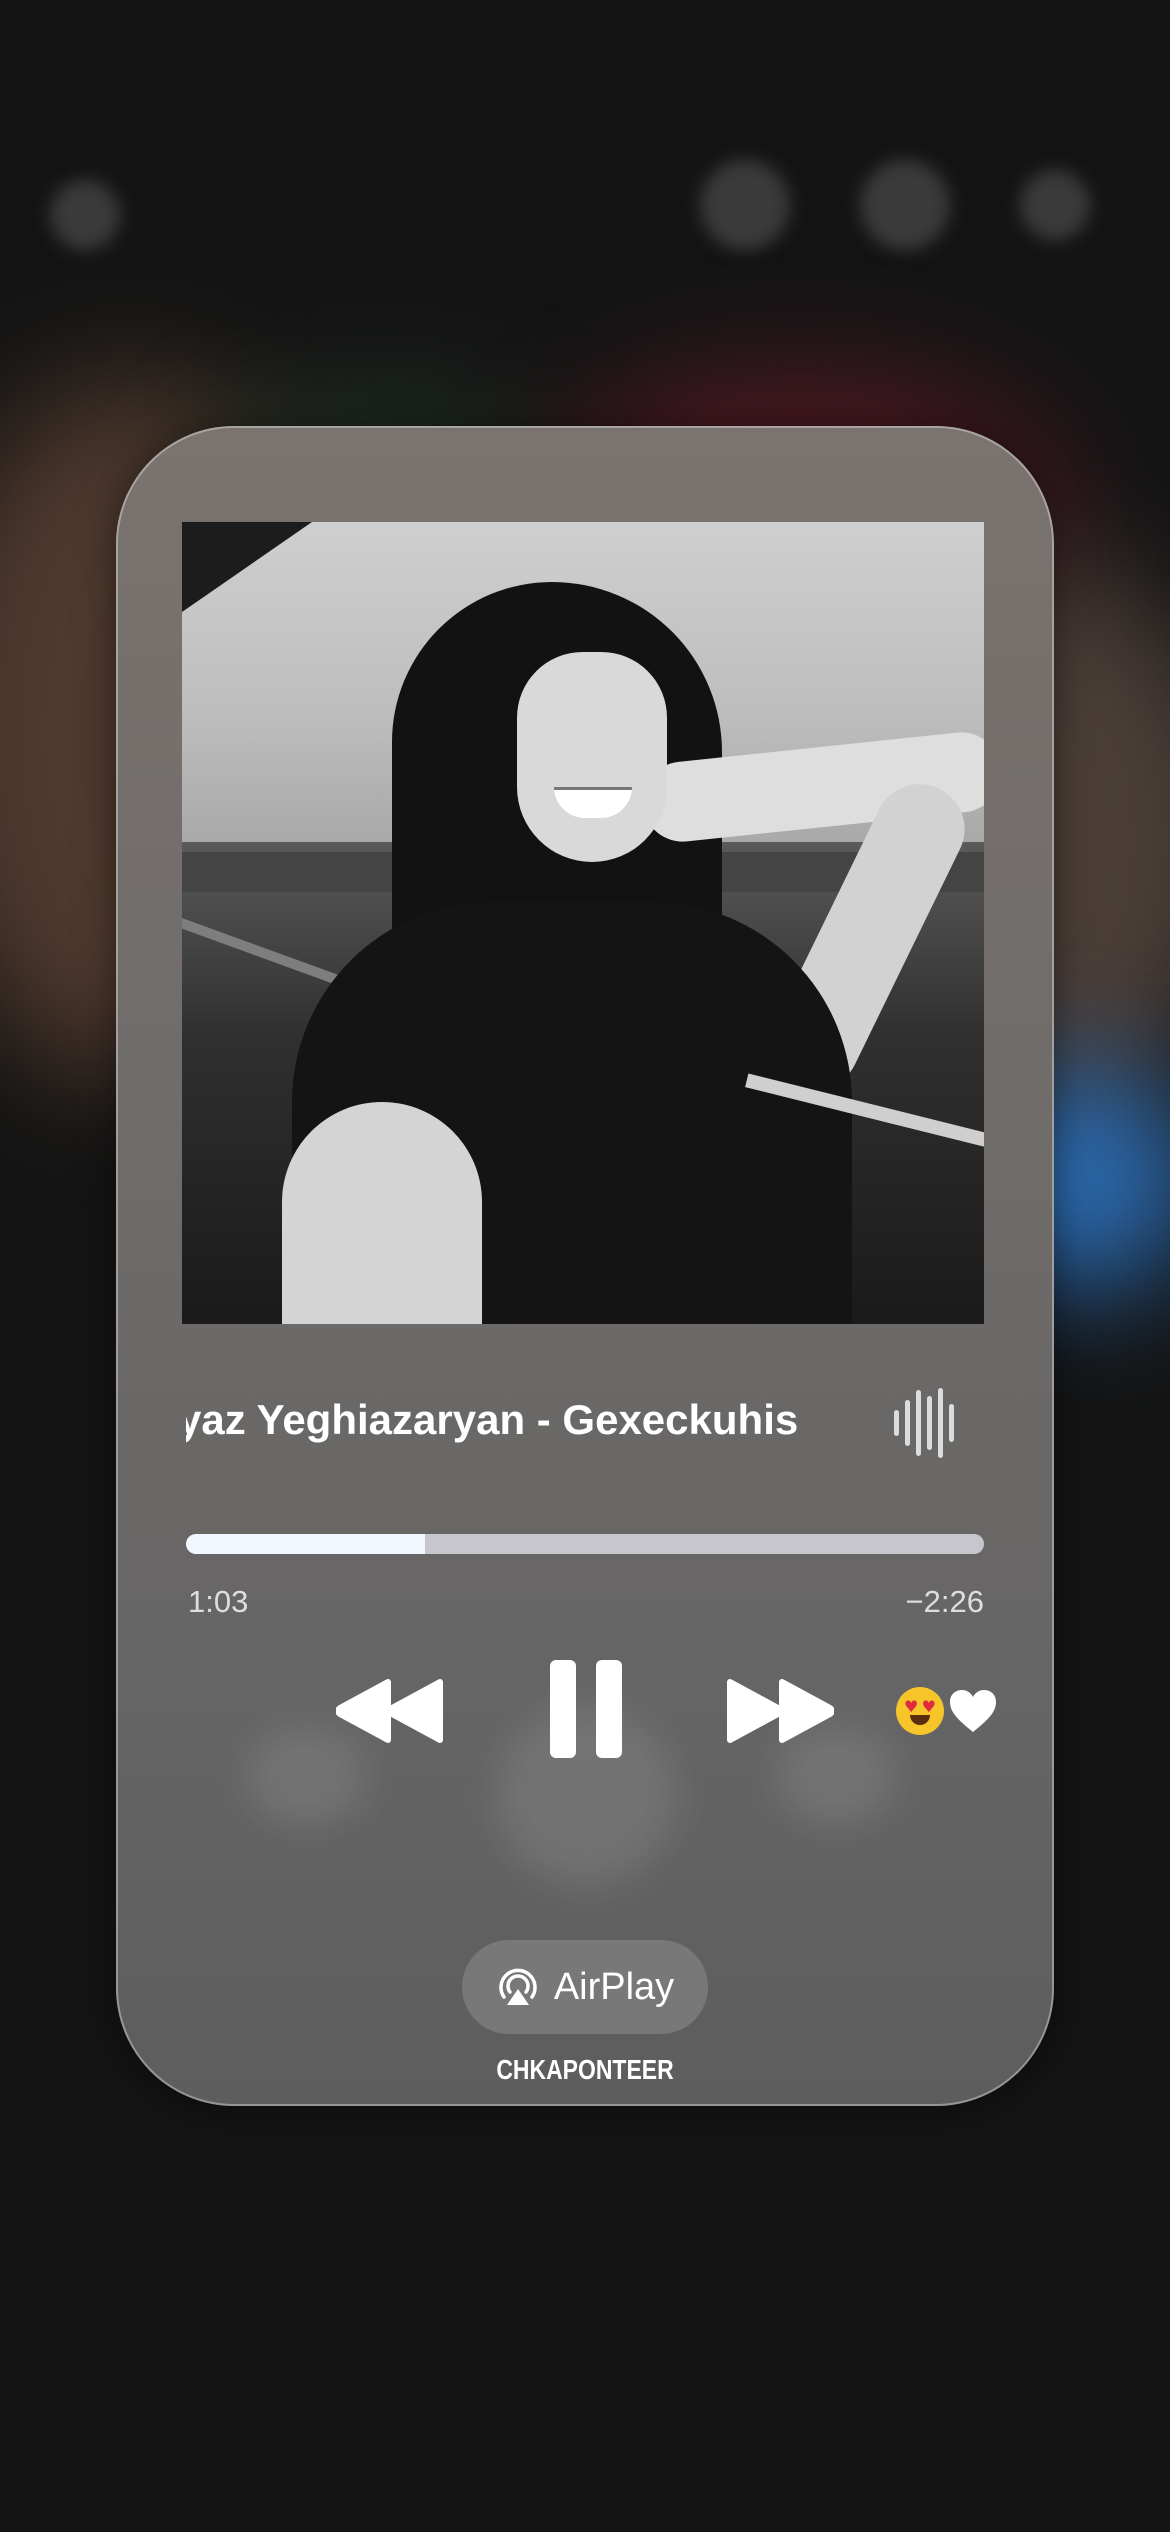 This screenshot has height=2532, width=1170. I want to click on track-title-marquee: yaz Yeghiazaryan - Gexeckuhis, so click(526, 1425).